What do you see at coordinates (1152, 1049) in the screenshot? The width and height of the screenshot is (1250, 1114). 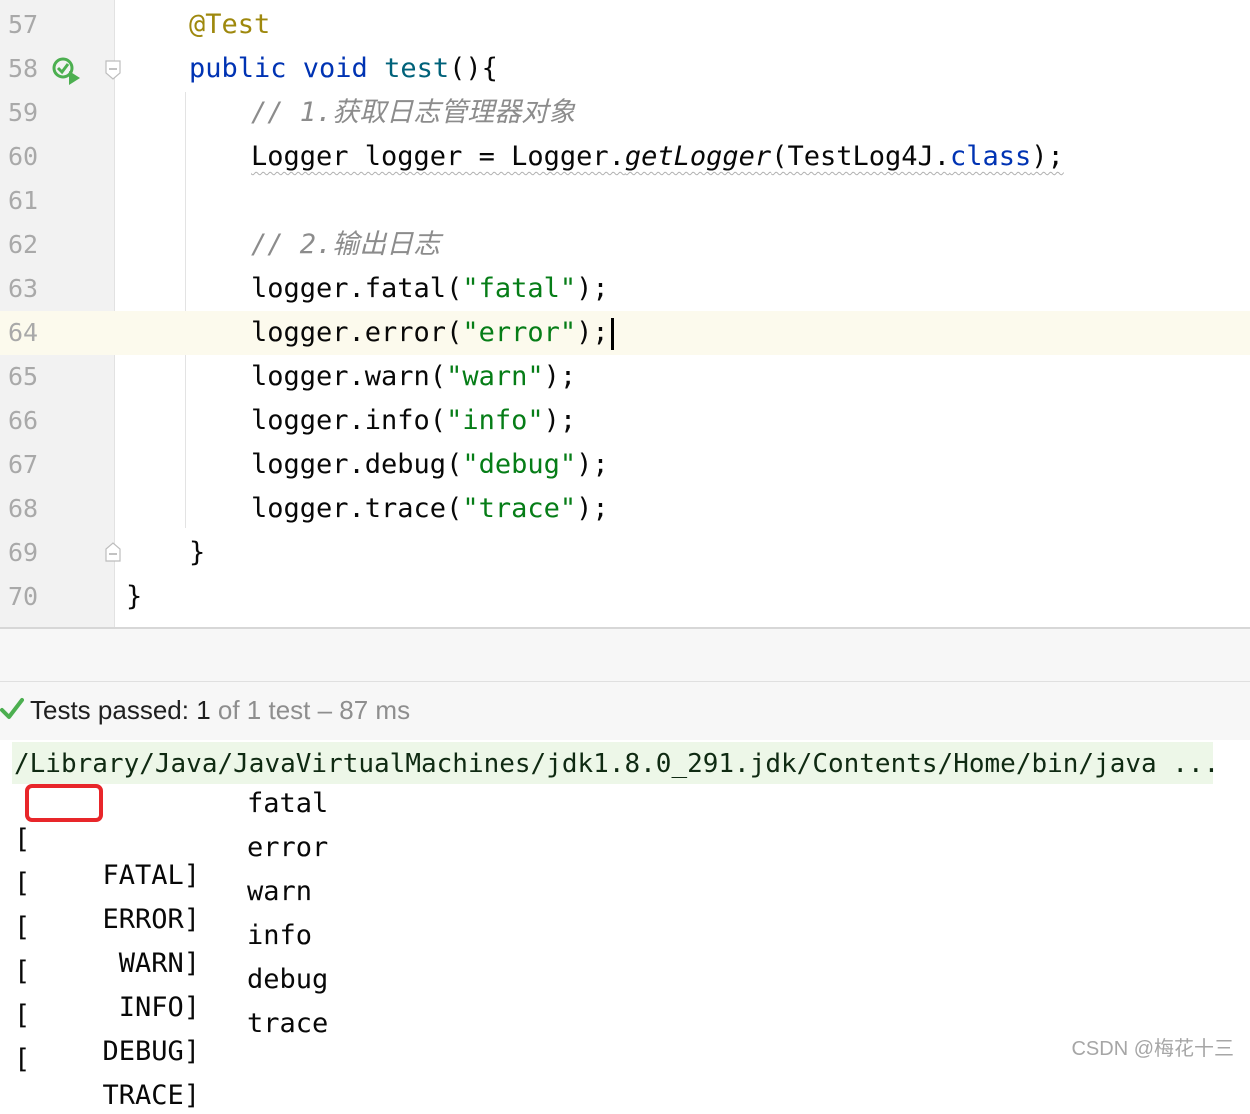 I see `watermark: CSDN @梅花十三` at bounding box center [1152, 1049].